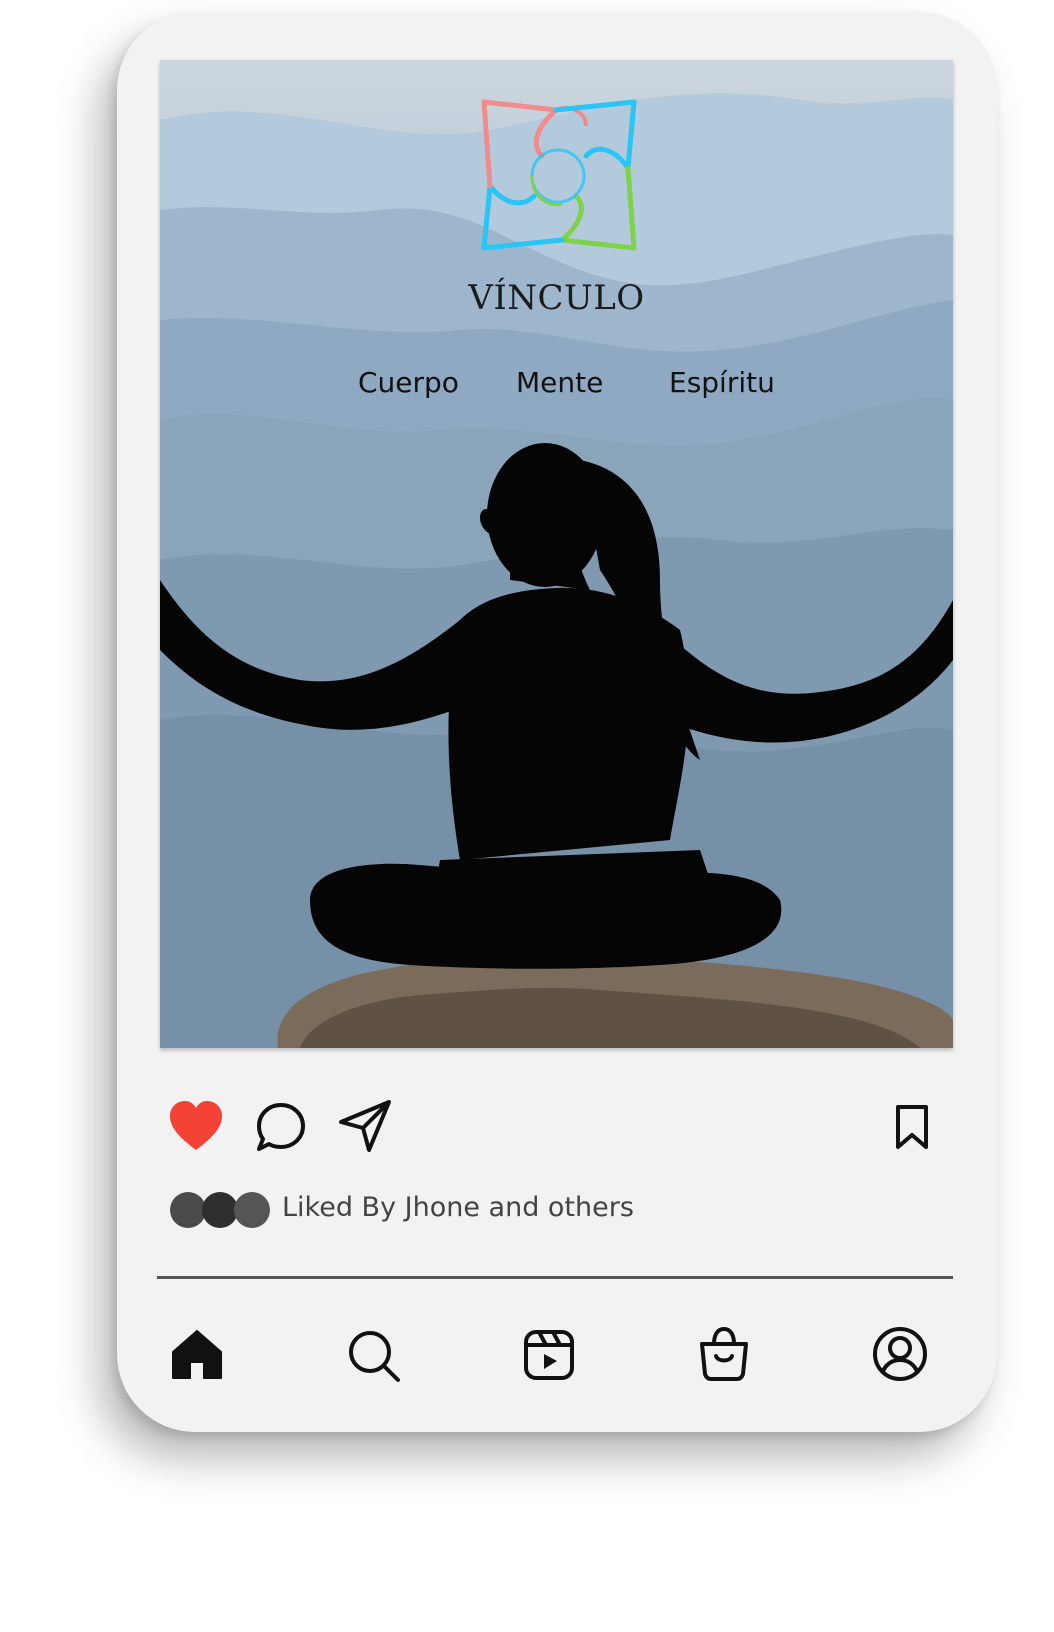 The image size is (1054, 1632). I want to click on divider, so click(555, 1277).